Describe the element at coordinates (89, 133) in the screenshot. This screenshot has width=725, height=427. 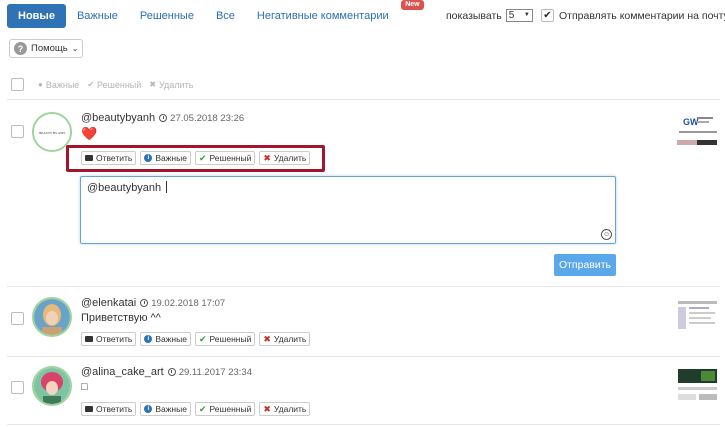
I see `comment-text: ❤️` at that location.